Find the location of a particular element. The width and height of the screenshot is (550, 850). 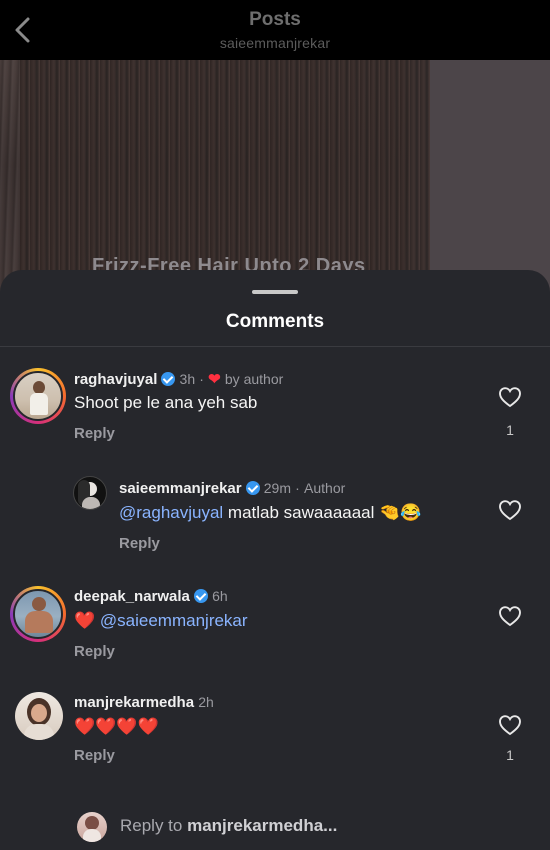

comment-text: matlab sawaaaaaal 🤏😂 is located at coordinates (322, 512).